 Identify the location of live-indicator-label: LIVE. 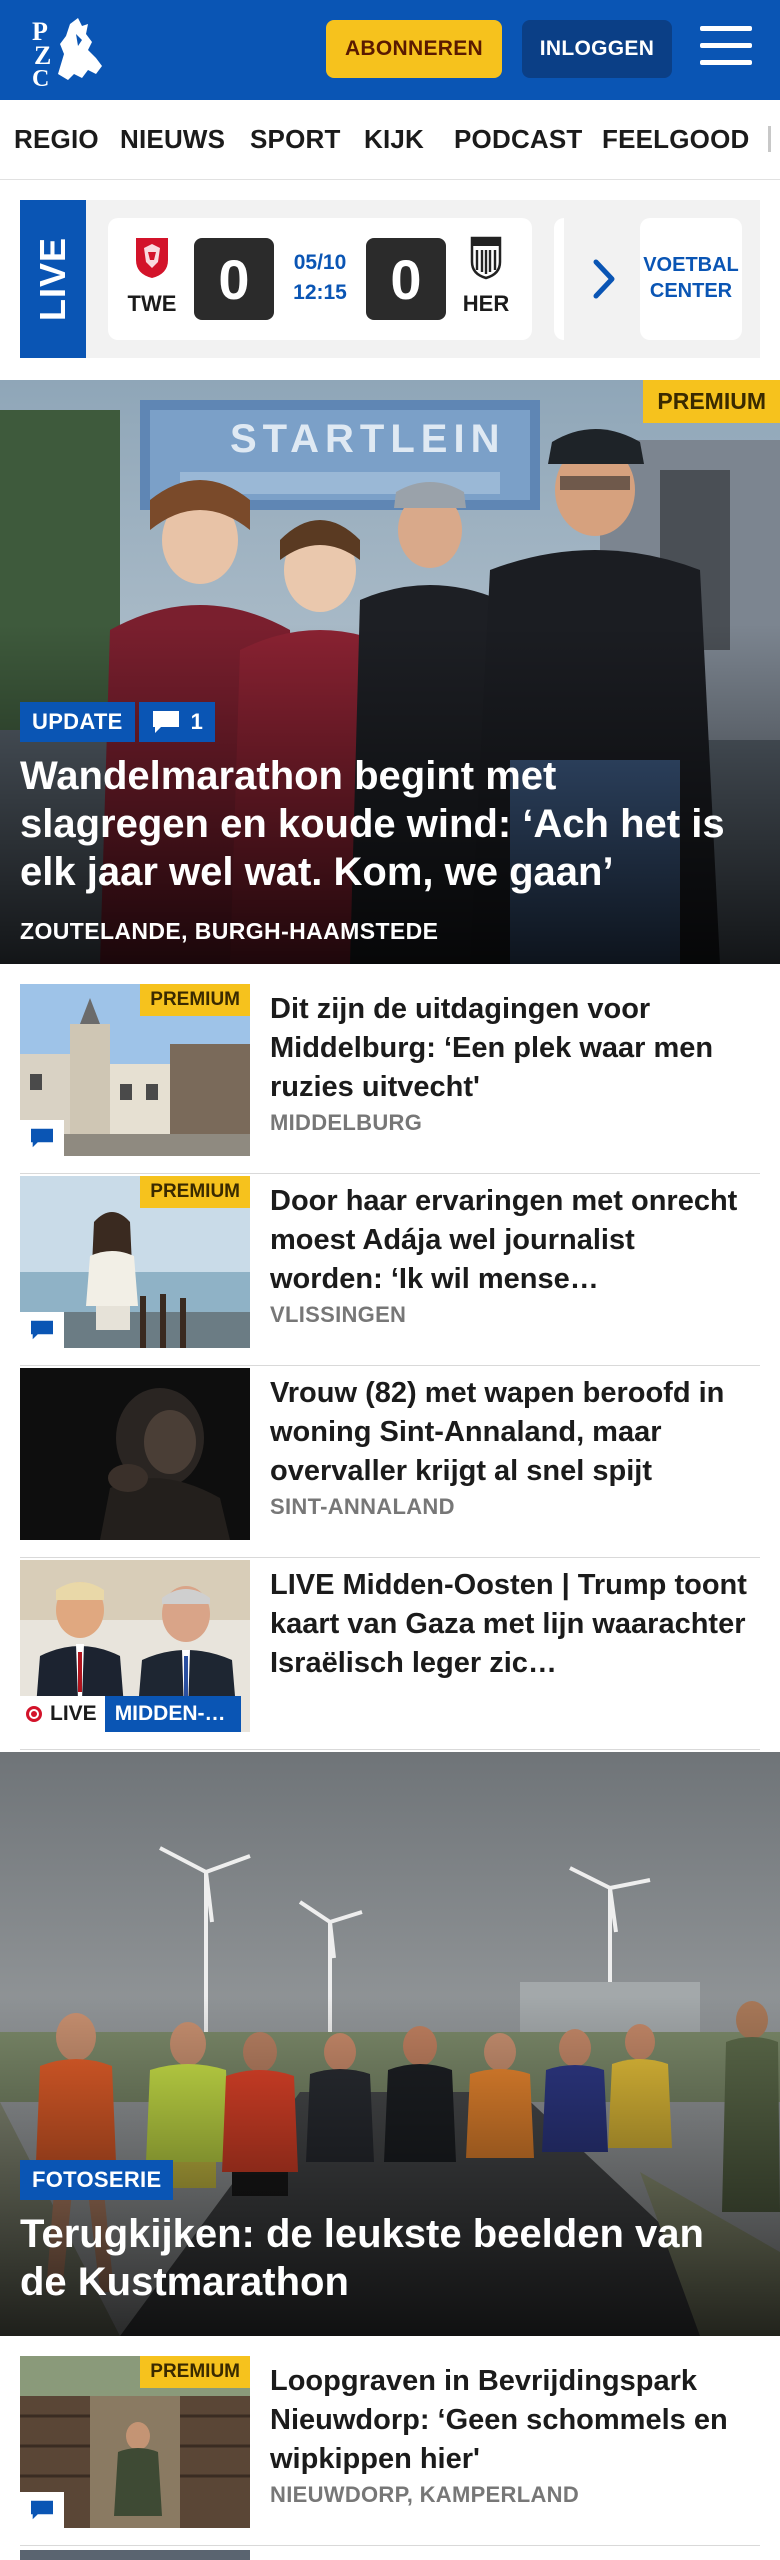
(73, 1713).